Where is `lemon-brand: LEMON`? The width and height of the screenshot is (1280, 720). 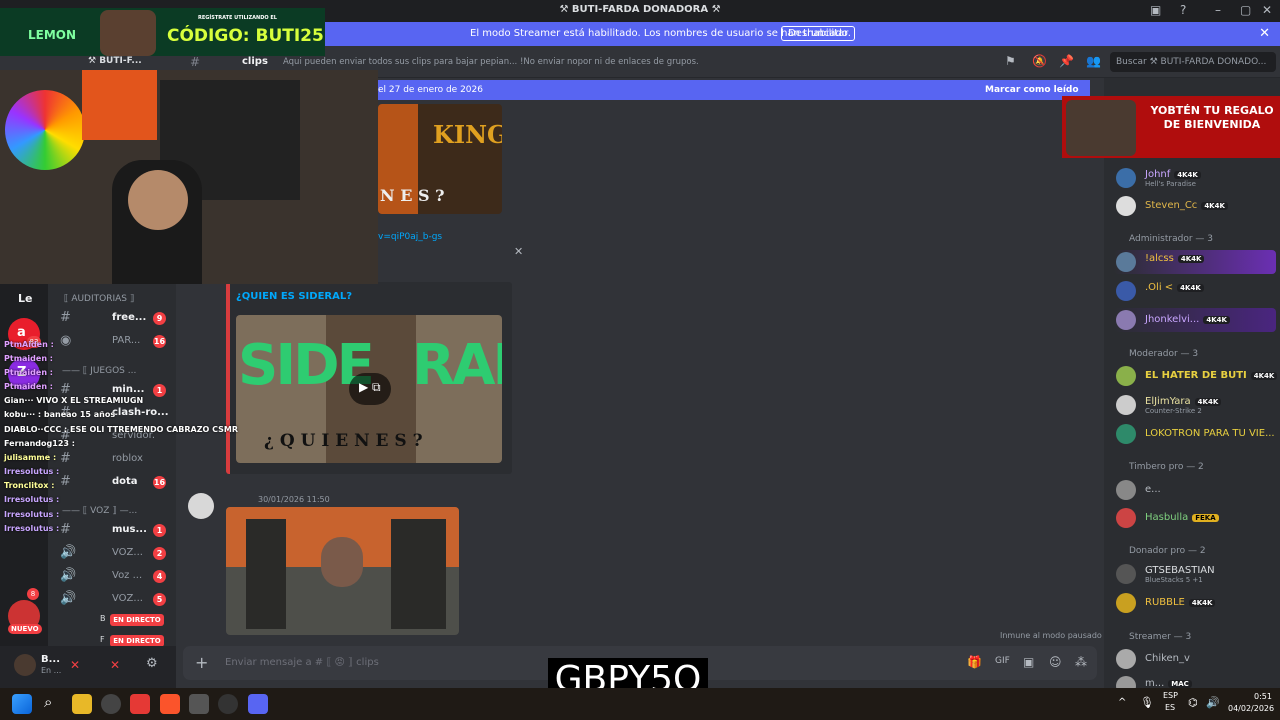
lemon-brand: LEMON is located at coordinates (52, 35).